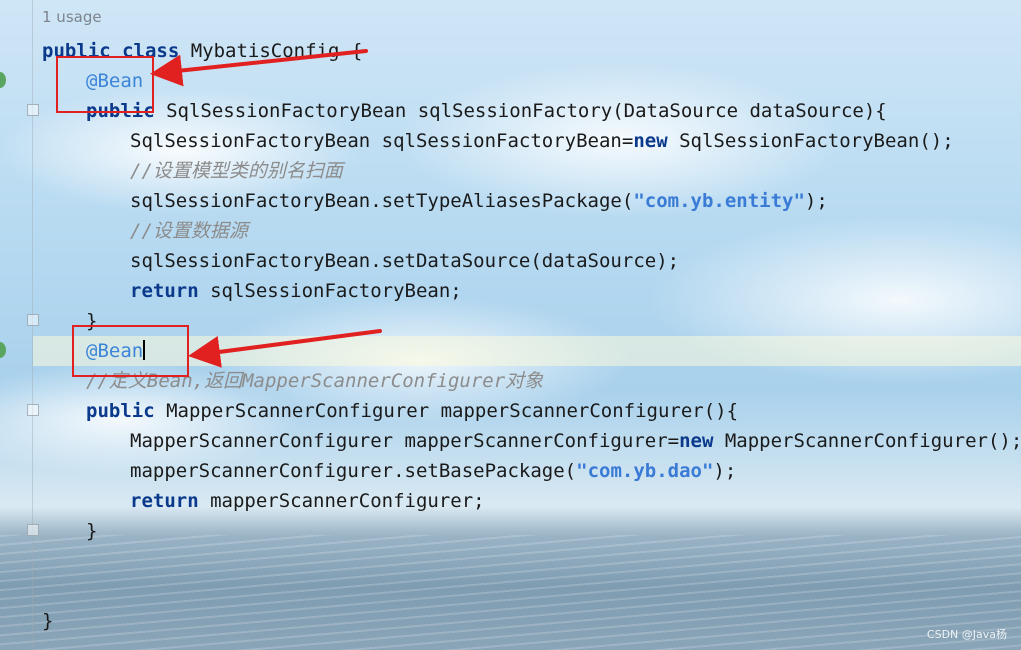 Image resolution: width=1021 pixels, height=650 pixels. I want to click on annotation-arrows, so click(266, 208).